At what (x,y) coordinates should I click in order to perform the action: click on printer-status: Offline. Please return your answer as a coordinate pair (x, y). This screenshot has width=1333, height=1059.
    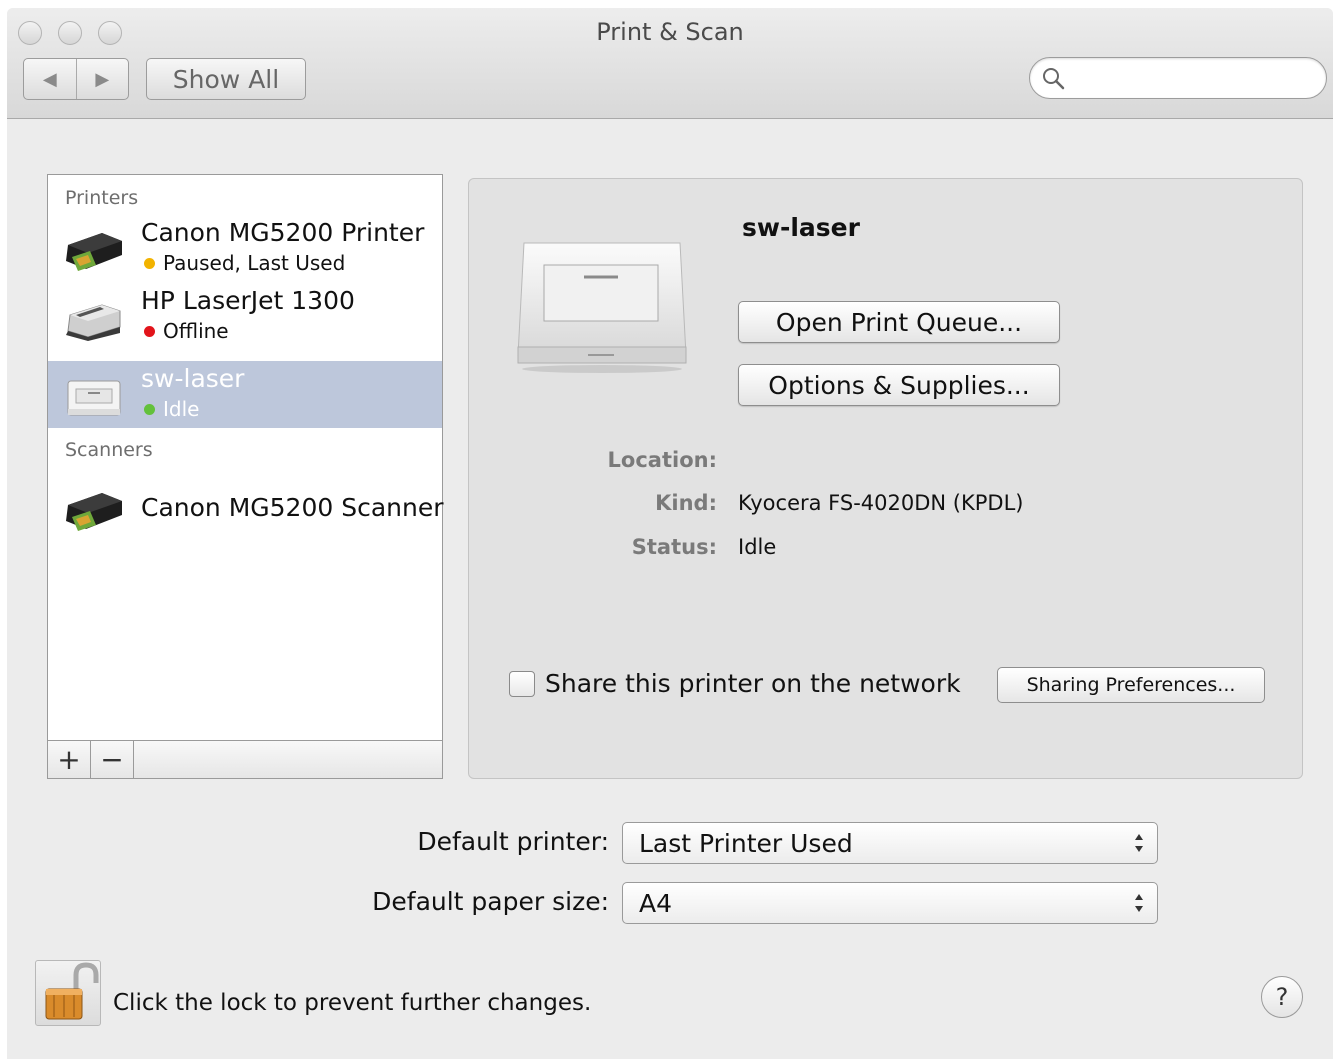
    Looking at the image, I should click on (185, 331).